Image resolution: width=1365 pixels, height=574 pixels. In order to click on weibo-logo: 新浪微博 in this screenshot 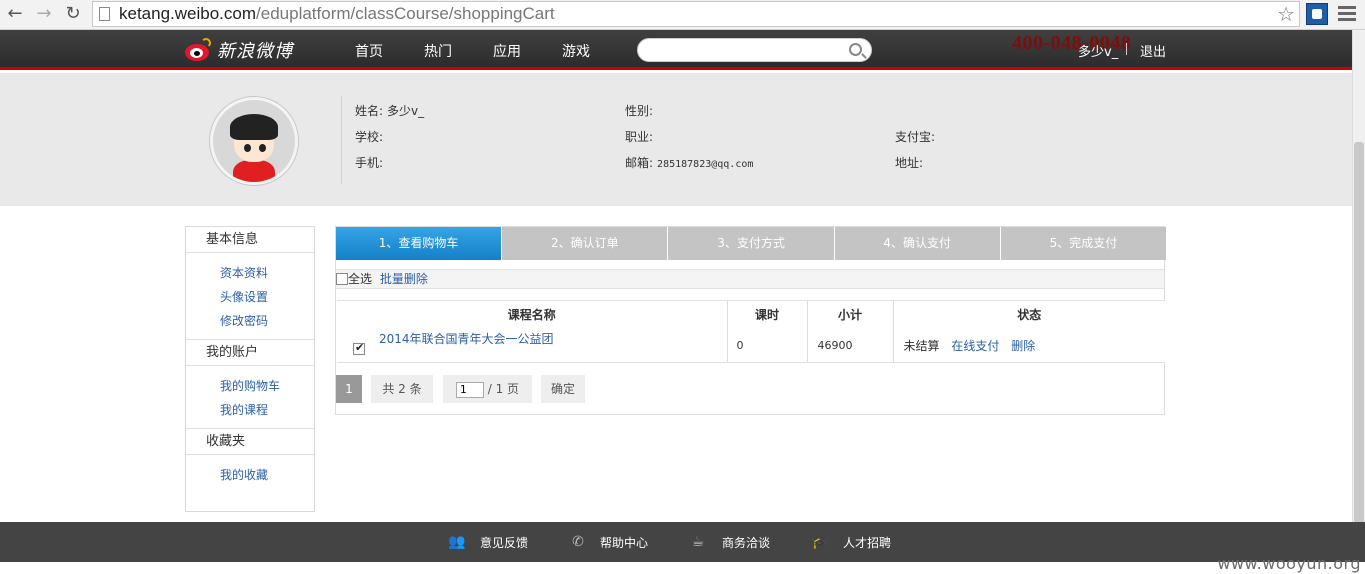, I will do `click(238, 50)`.